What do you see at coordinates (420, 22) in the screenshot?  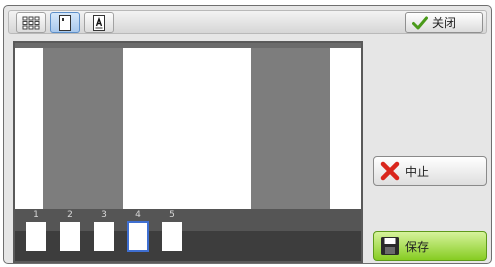 I see `checkmark-icon` at bounding box center [420, 22].